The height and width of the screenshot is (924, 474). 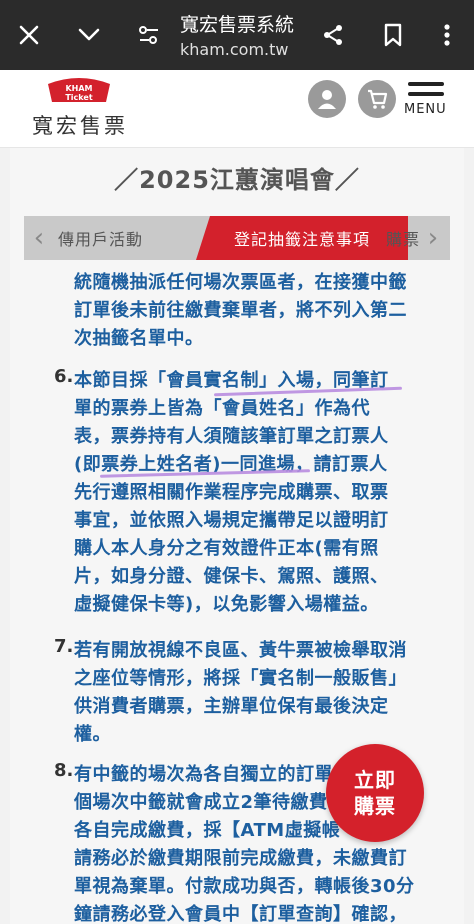 I want to click on user-icon, so click(x=327, y=99).